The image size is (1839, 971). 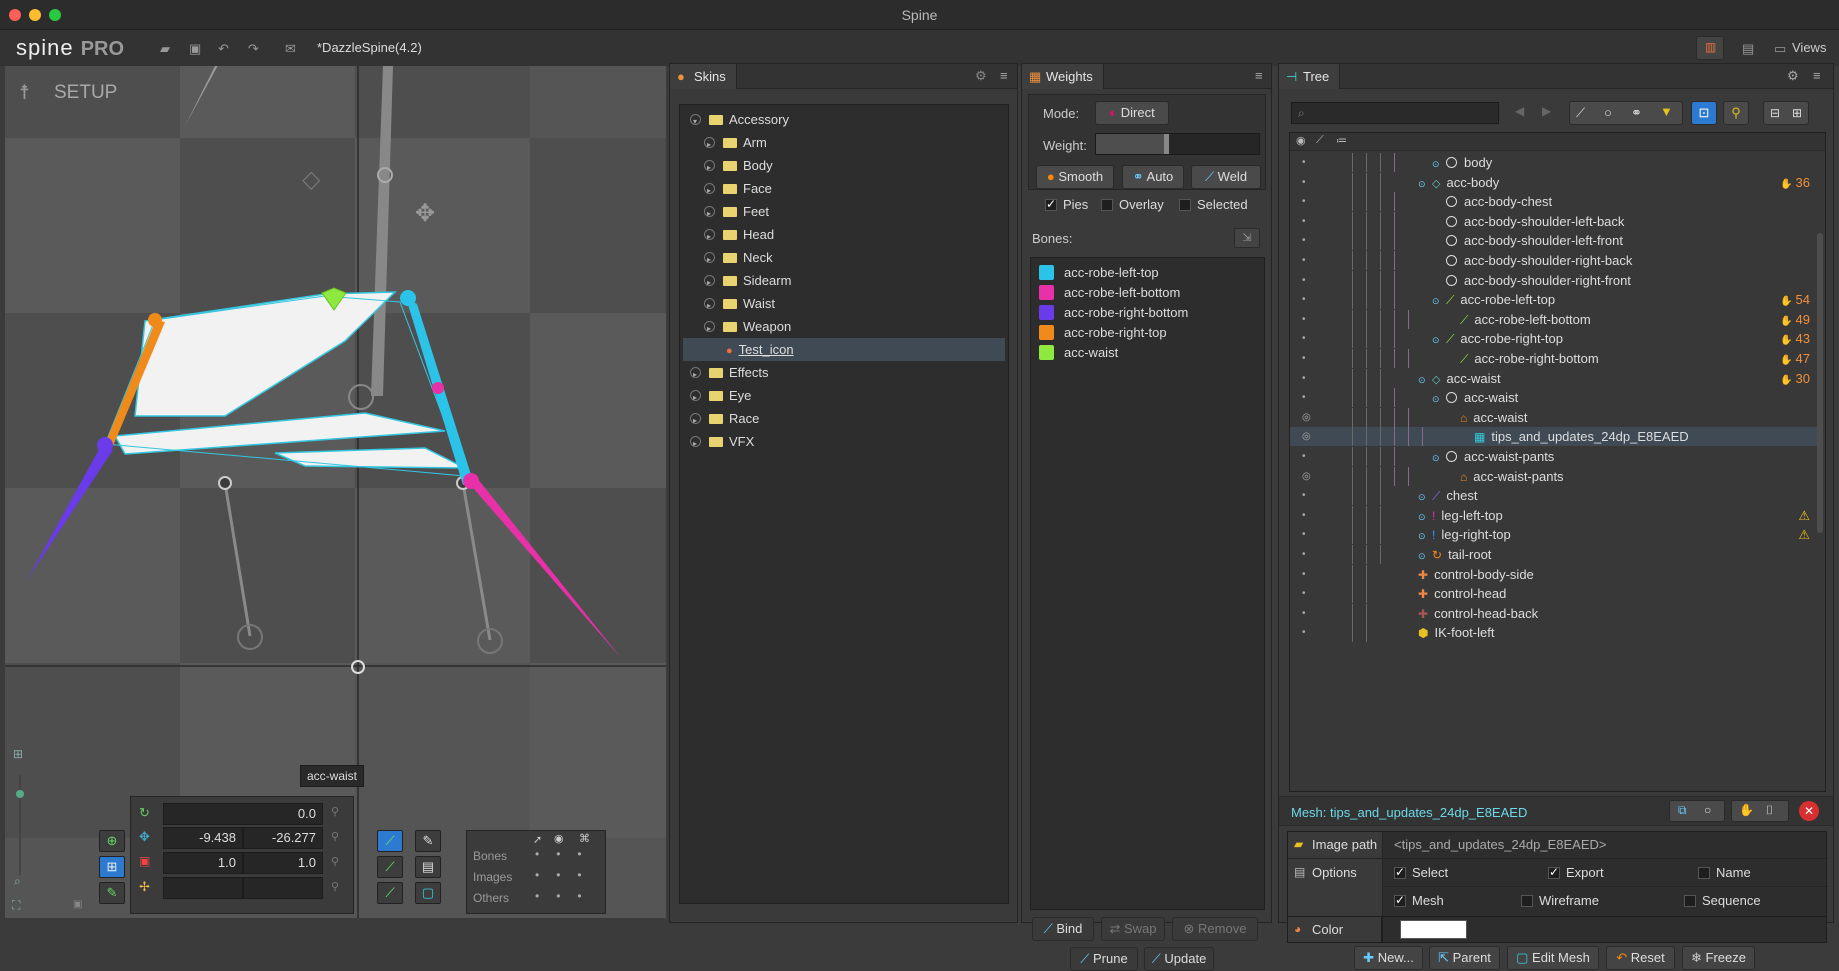 What do you see at coordinates (195, 49) in the screenshot?
I see `save-icon: ▣` at bounding box center [195, 49].